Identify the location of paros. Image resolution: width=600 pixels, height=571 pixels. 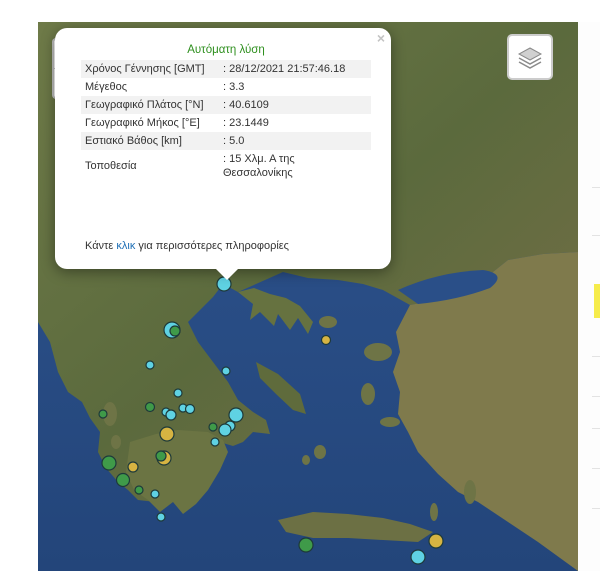
(306, 460).